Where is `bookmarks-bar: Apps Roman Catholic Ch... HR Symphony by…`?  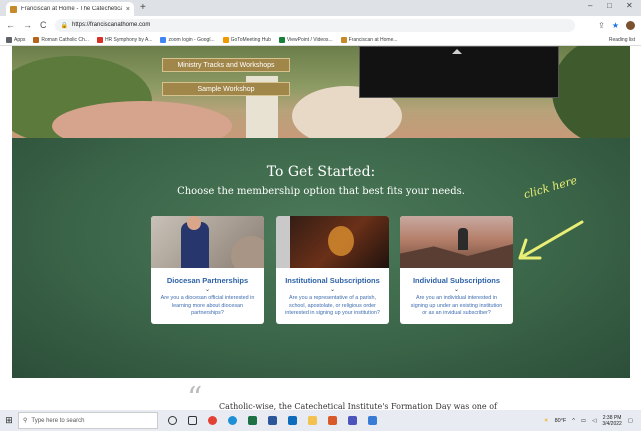 bookmarks-bar: Apps Roman Catholic Ch... HR Symphony by… is located at coordinates (320, 40).